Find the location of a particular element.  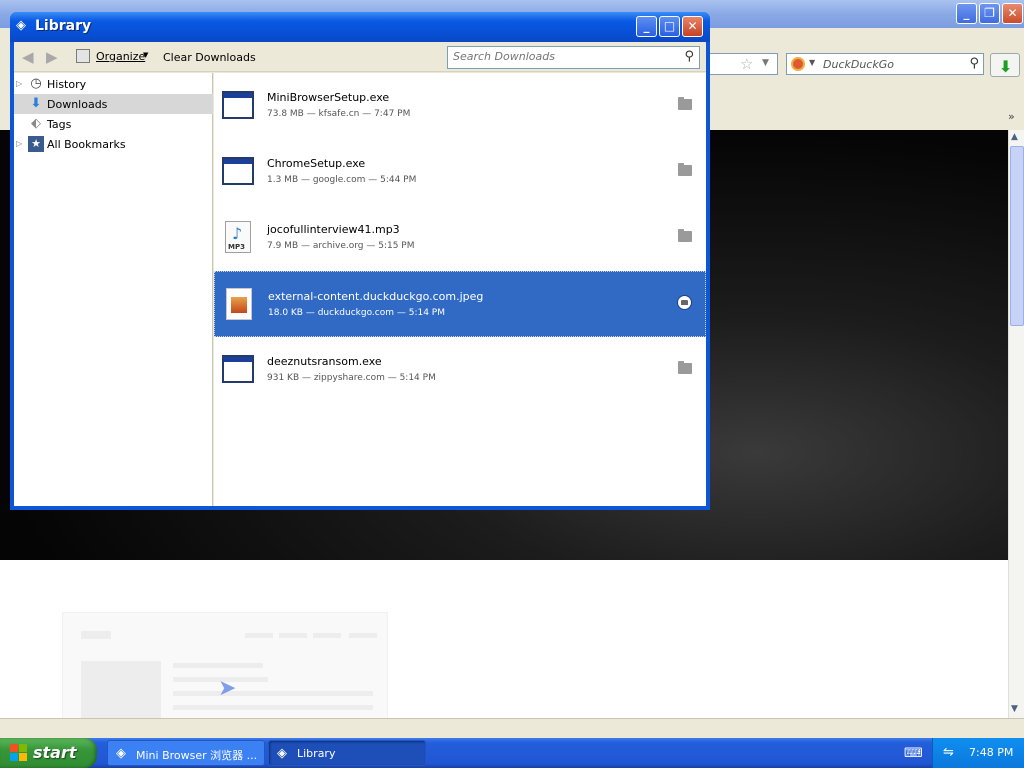

browser-restore-button: ❐ is located at coordinates (989, 13).